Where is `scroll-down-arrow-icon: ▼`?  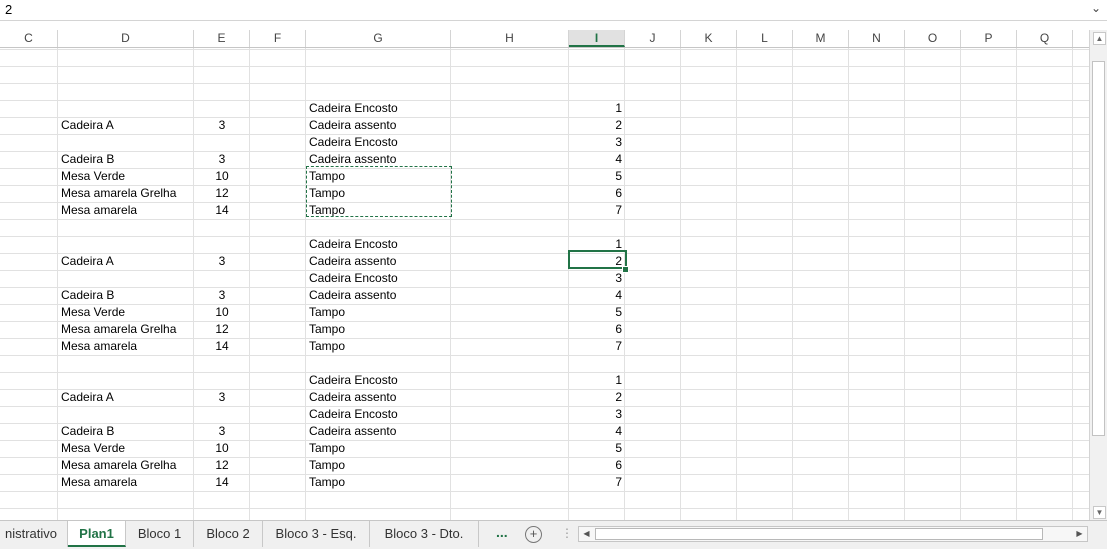 scroll-down-arrow-icon: ▼ is located at coordinates (1099, 512).